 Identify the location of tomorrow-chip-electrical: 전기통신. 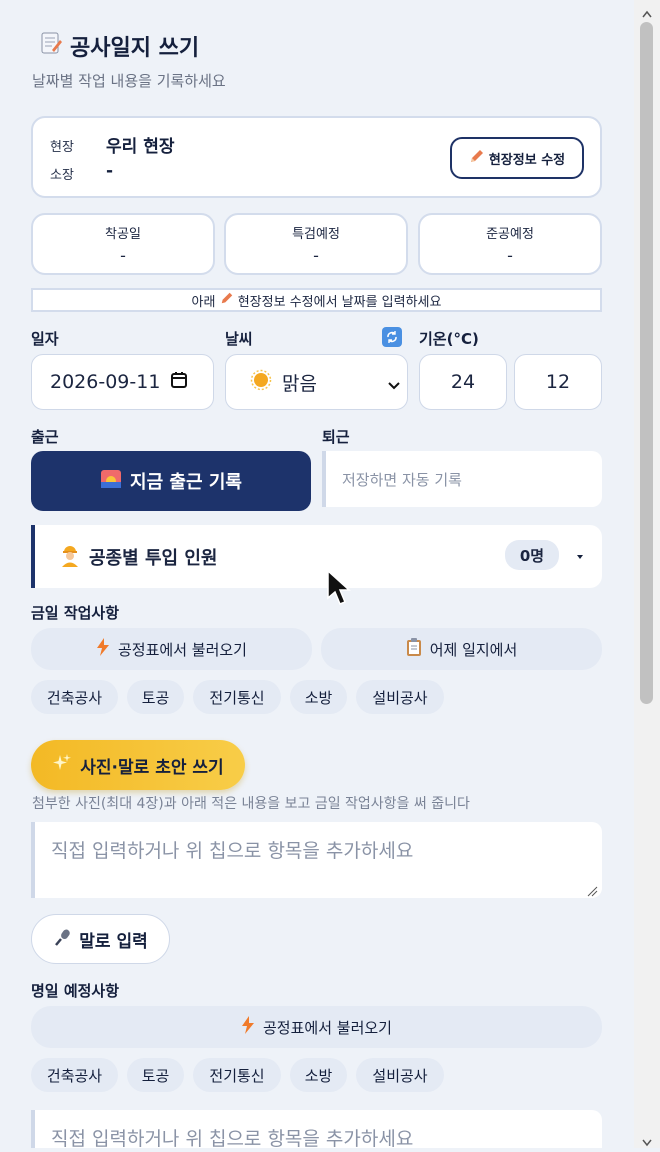
(237, 1075).